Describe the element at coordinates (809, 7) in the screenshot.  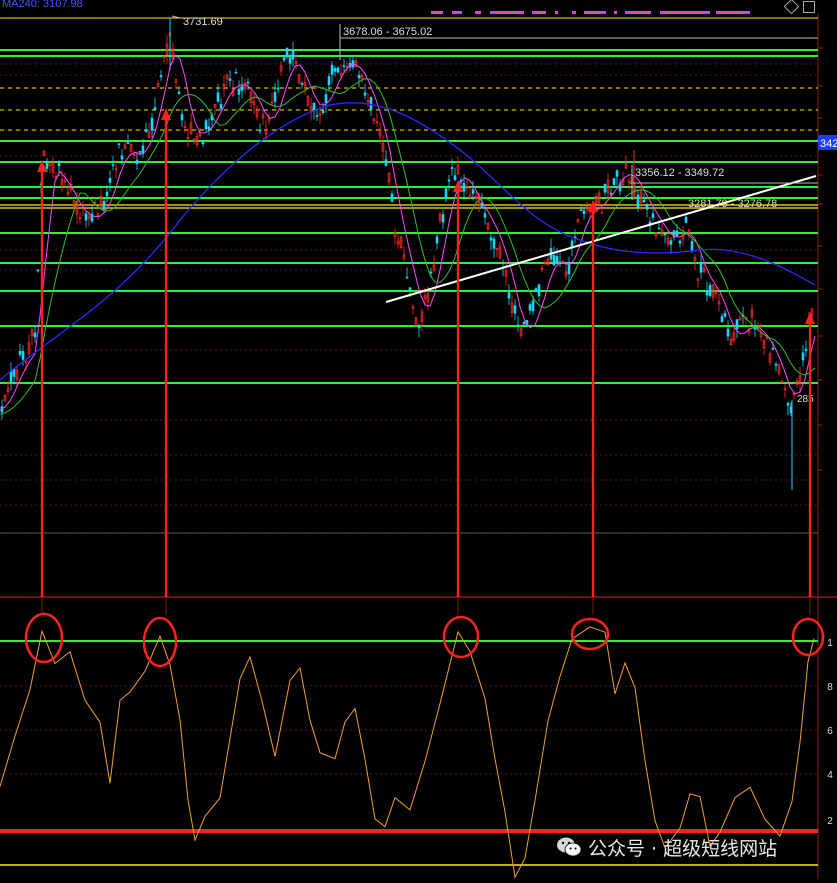
I see `maximize-icon` at that location.